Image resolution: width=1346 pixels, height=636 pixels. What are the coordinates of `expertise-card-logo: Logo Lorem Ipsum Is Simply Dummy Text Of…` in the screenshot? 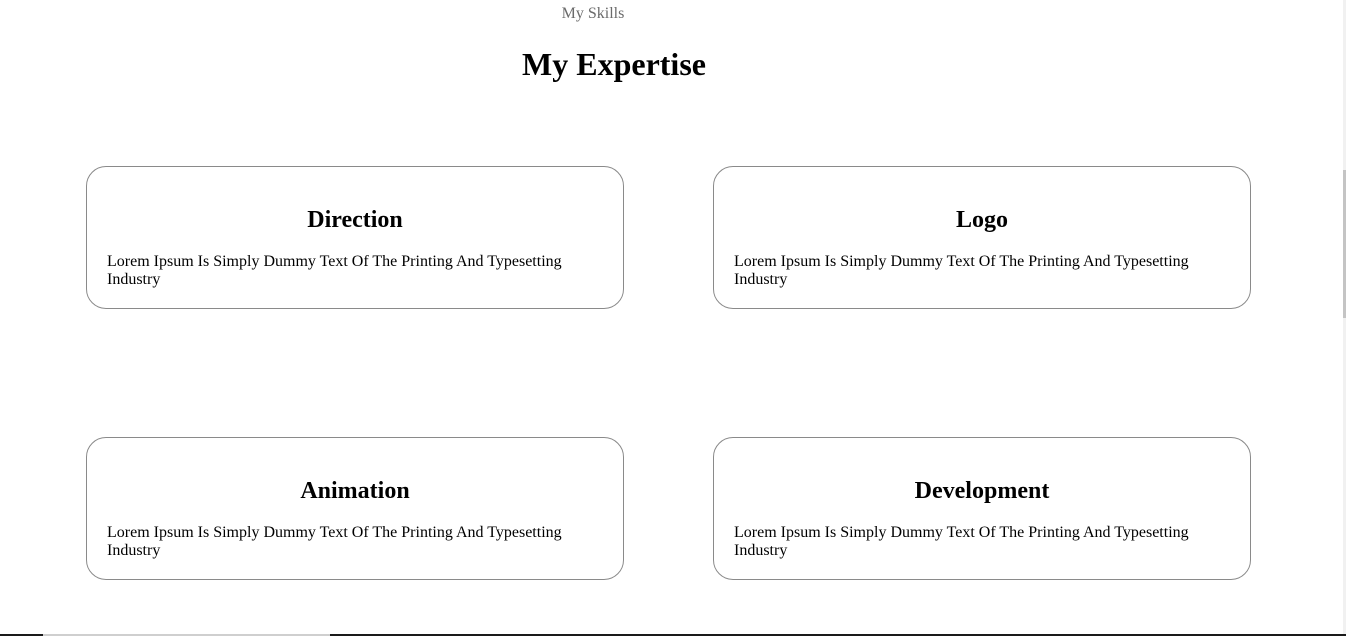 It's located at (982, 237).